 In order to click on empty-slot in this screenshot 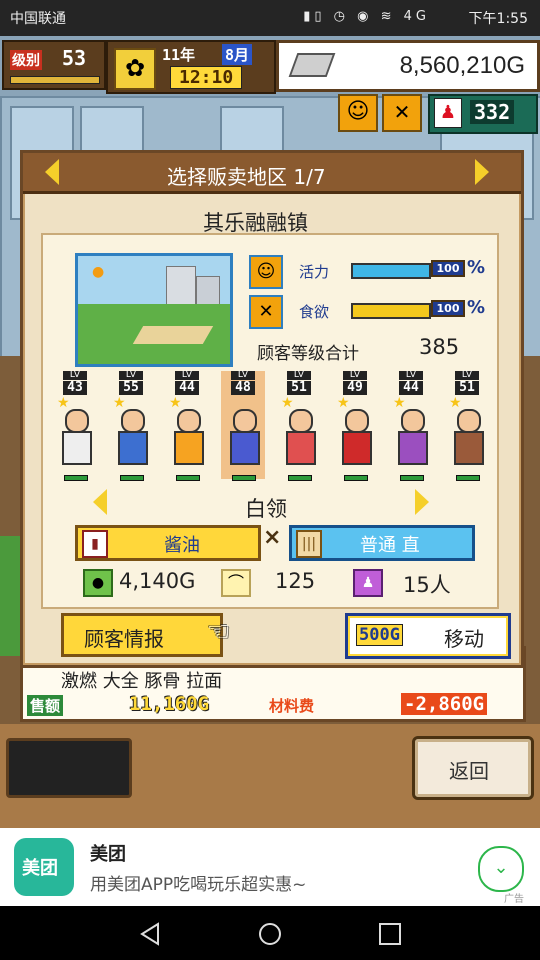, I will do `click(69, 768)`.